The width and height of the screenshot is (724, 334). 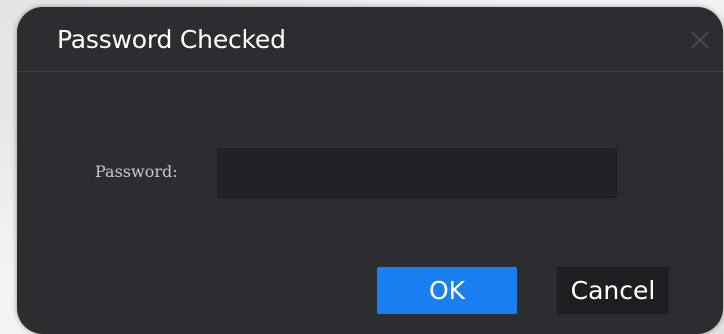 I want to click on cancel-button: Cancel, so click(x=613, y=290).